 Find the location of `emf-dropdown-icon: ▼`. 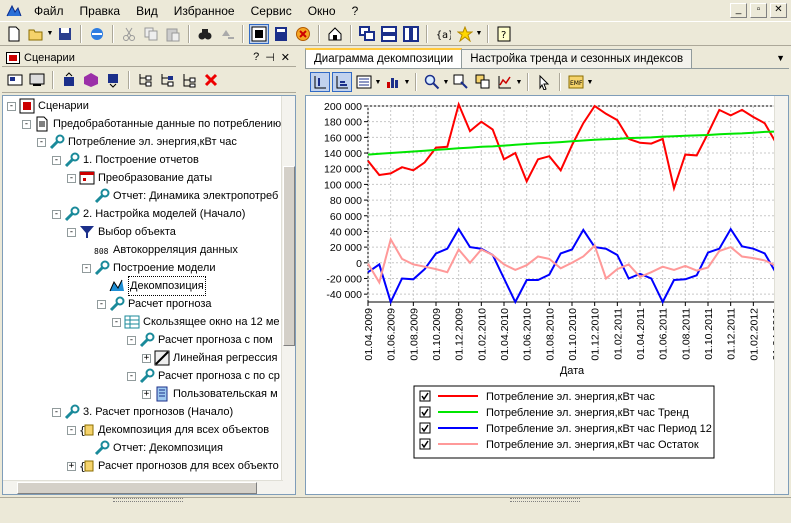

emf-dropdown-icon: ▼ is located at coordinates (590, 82).